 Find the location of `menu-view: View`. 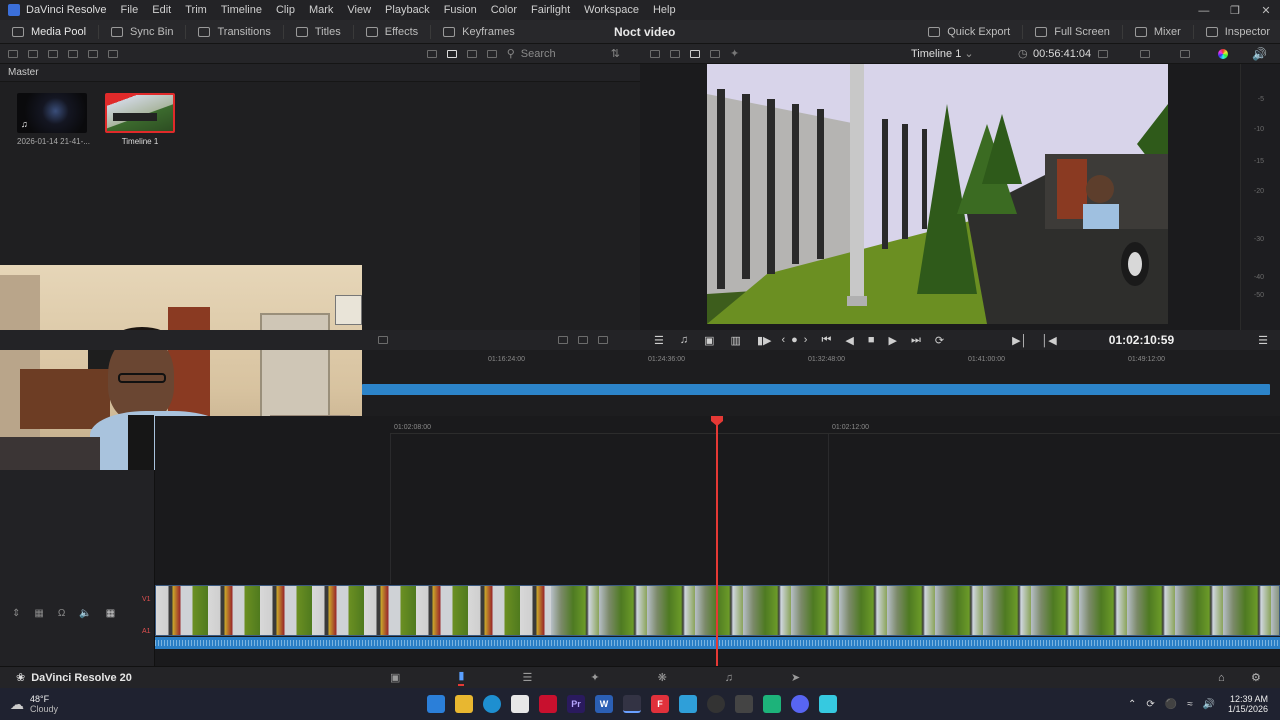

menu-view: View is located at coordinates (359, 10).